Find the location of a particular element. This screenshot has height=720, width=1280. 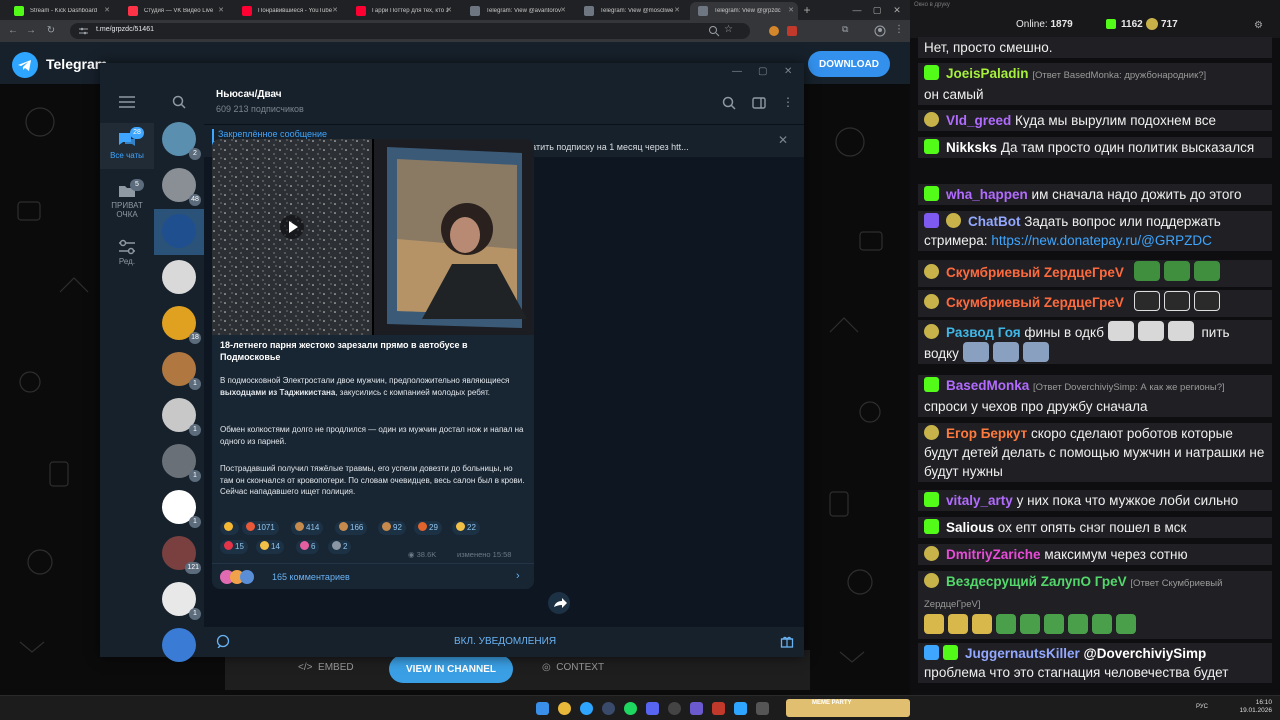

tab: Студия — VK Видео Live ✕ is located at coordinates (174, 11).